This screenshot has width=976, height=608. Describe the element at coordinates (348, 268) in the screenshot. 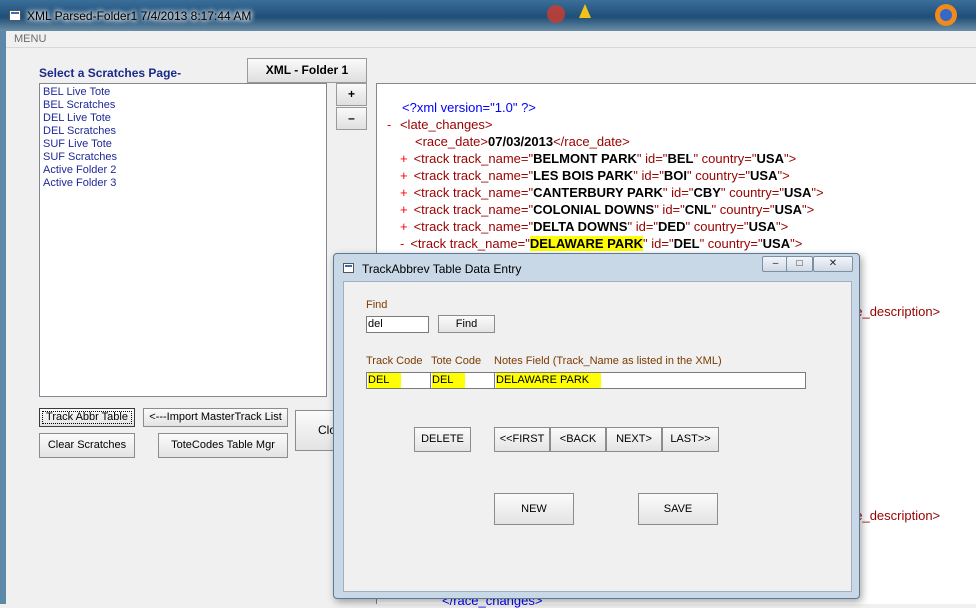

I see `dialog-app-icon` at that location.